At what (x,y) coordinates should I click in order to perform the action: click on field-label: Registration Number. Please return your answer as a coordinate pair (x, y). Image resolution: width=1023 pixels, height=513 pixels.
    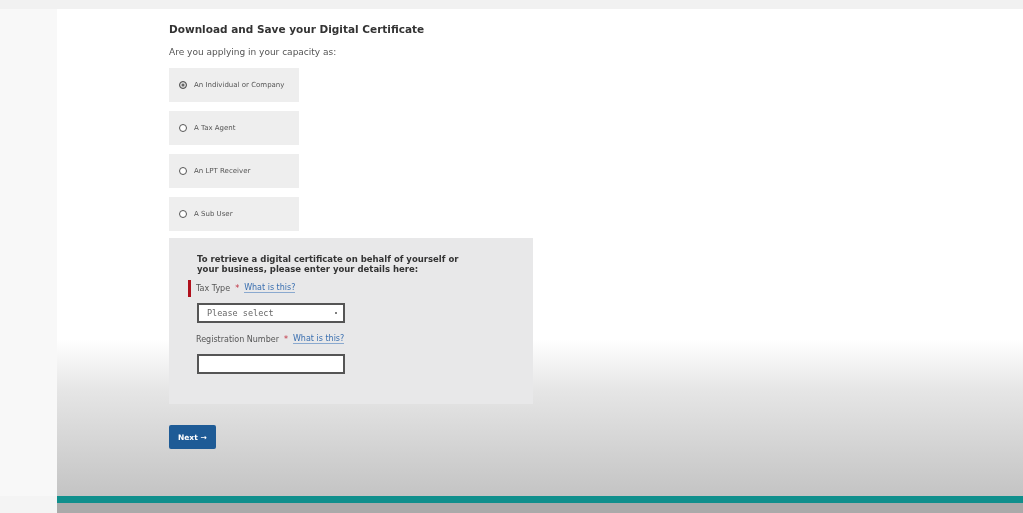
    Looking at the image, I should click on (237, 339).